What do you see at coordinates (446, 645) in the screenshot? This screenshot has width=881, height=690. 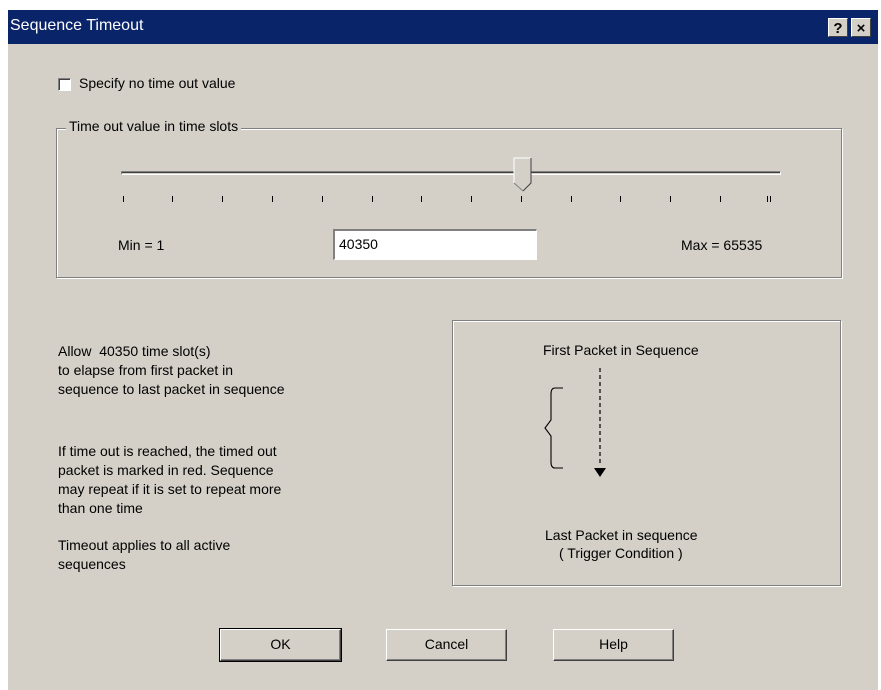 I see `cancel-button: Cancel` at bounding box center [446, 645].